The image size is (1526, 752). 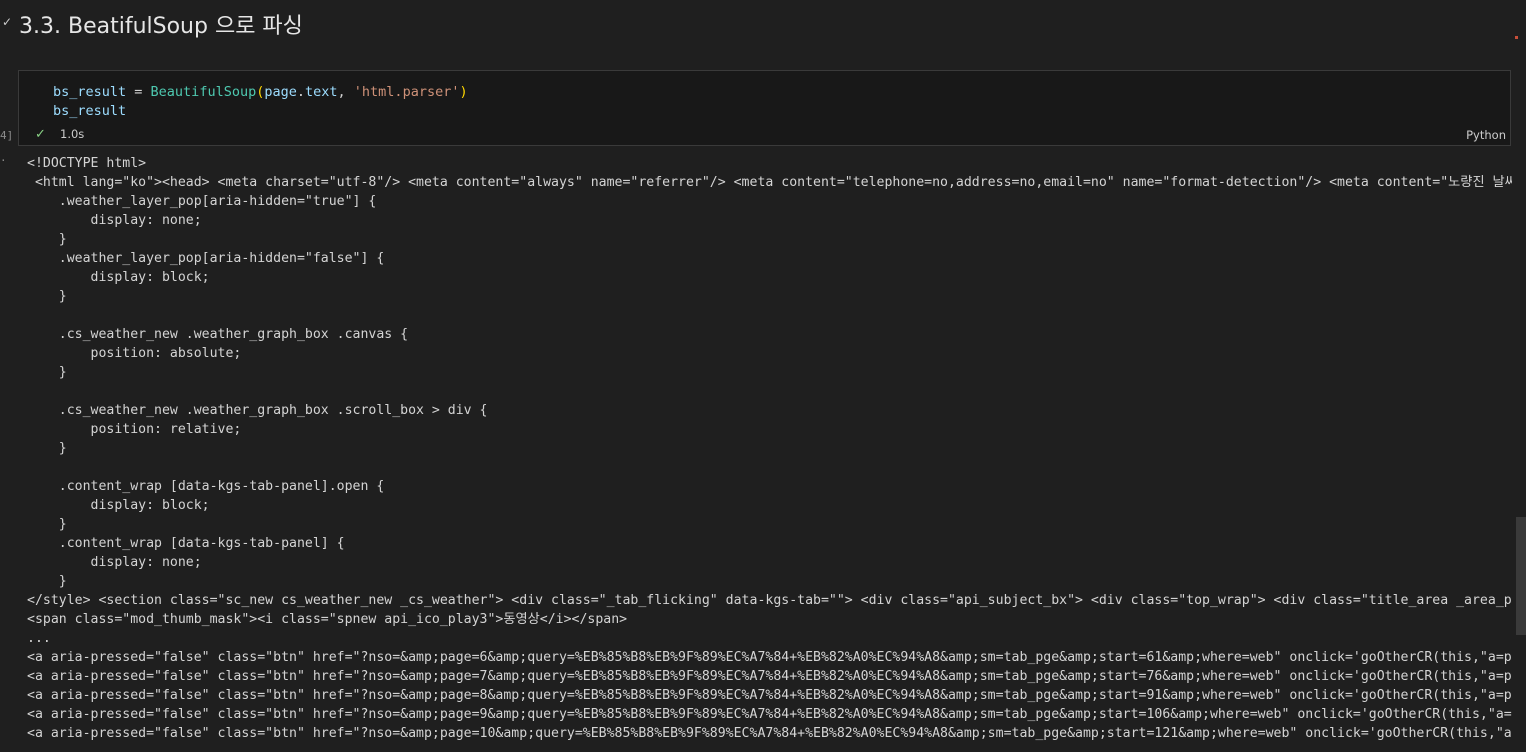 What do you see at coordinates (134, 353) in the screenshot?
I see `output-line: position: absolute;` at bounding box center [134, 353].